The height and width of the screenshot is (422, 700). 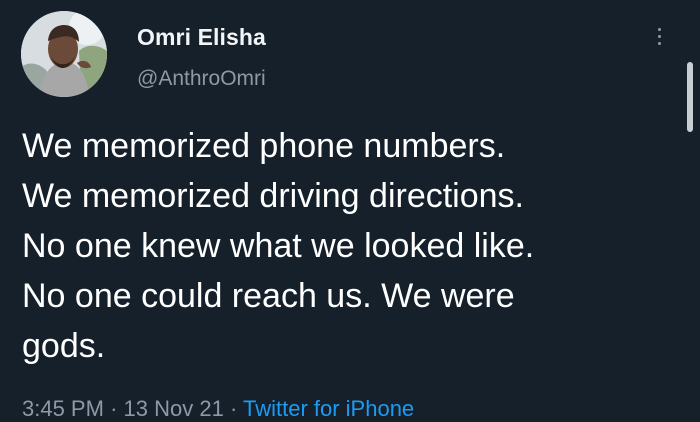 I want to click on avatar, so click(x=64, y=54).